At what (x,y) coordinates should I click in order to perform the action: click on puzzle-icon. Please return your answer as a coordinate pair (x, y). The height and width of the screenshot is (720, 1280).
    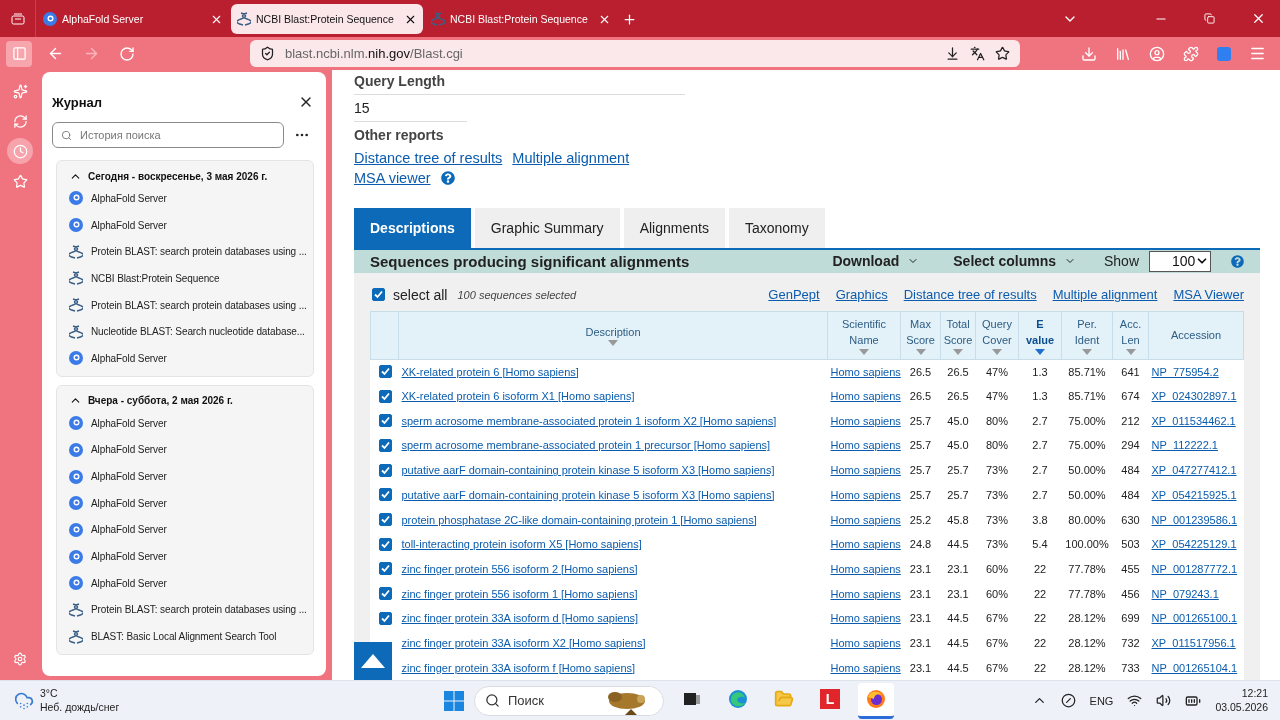
    Looking at the image, I should click on (1191, 53).